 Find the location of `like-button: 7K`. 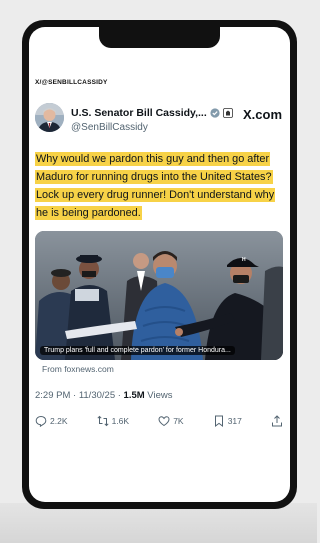

like-button: 7K is located at coordinates (171, 421).